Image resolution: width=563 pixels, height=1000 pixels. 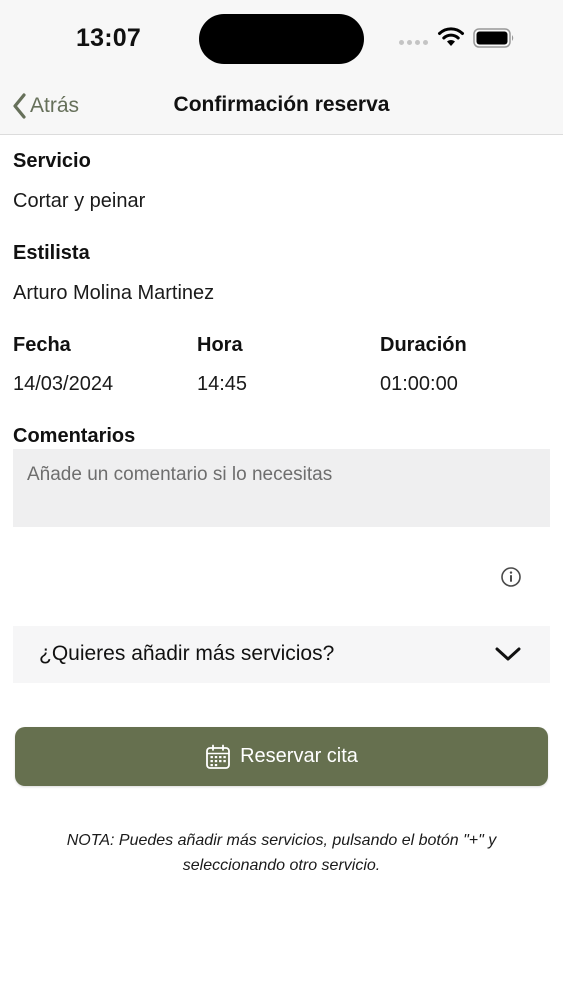 I want to click on comments-input, so click(x=281, y=488).